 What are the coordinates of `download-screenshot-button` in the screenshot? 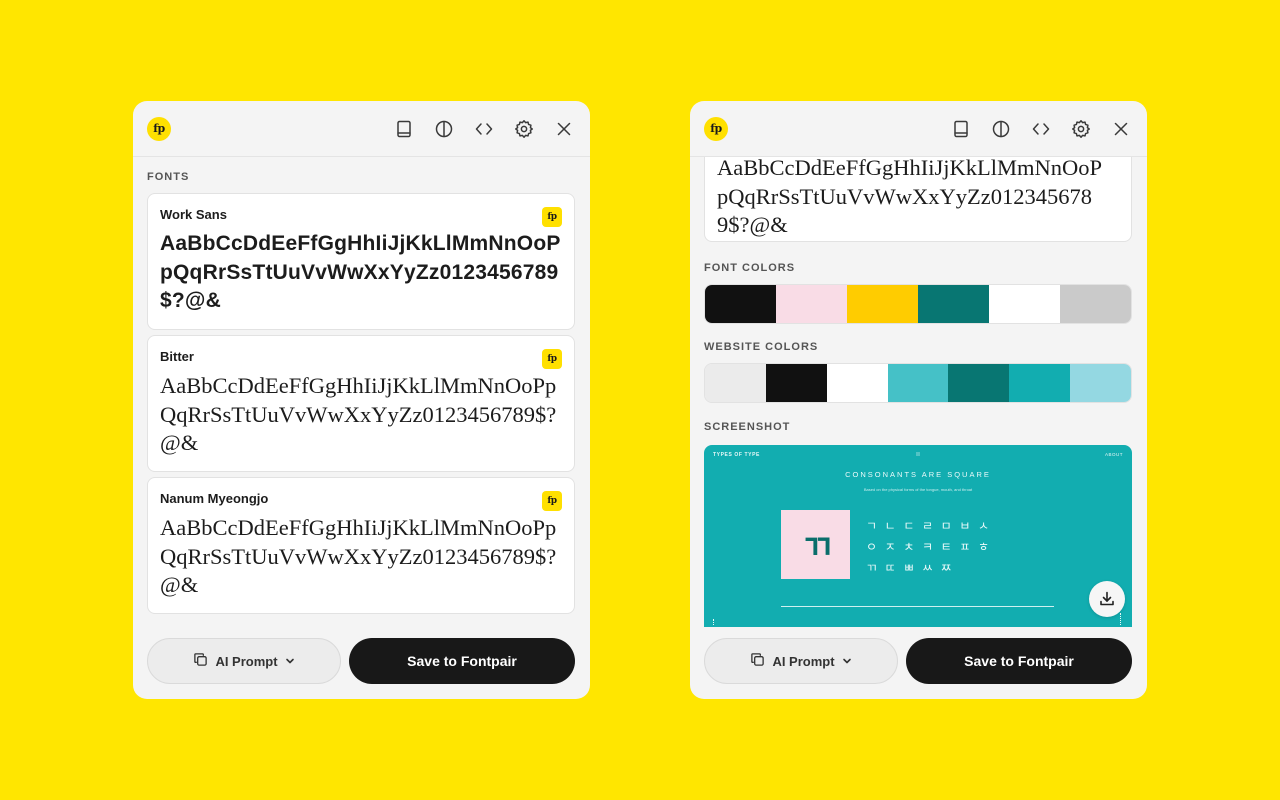 It's located at (1107, 599).